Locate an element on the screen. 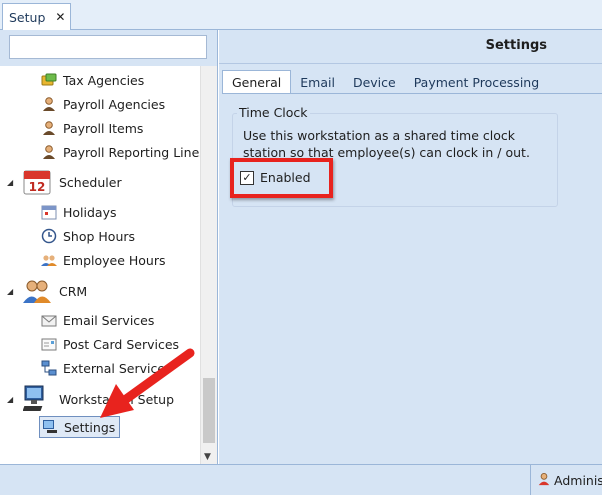 Image resolution: width=602 pixels, height=495 pixels. setup-tab: Setup ✕ is located at coordinates (36, 16).